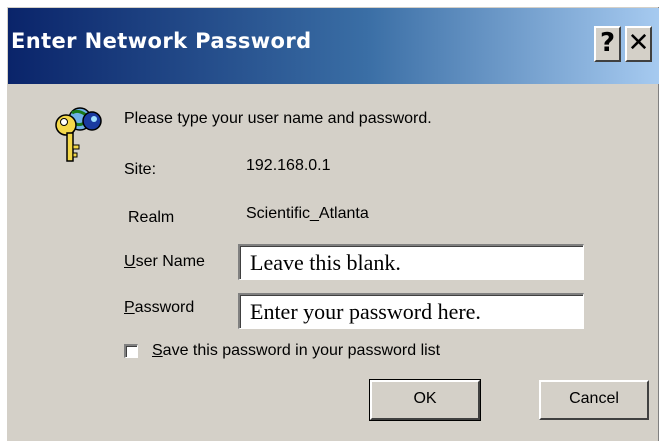  What do you see at coordinates (411, 311) in the screenshot?
I see `password-input: Enter your password here.` at bounding box center [411, 311].